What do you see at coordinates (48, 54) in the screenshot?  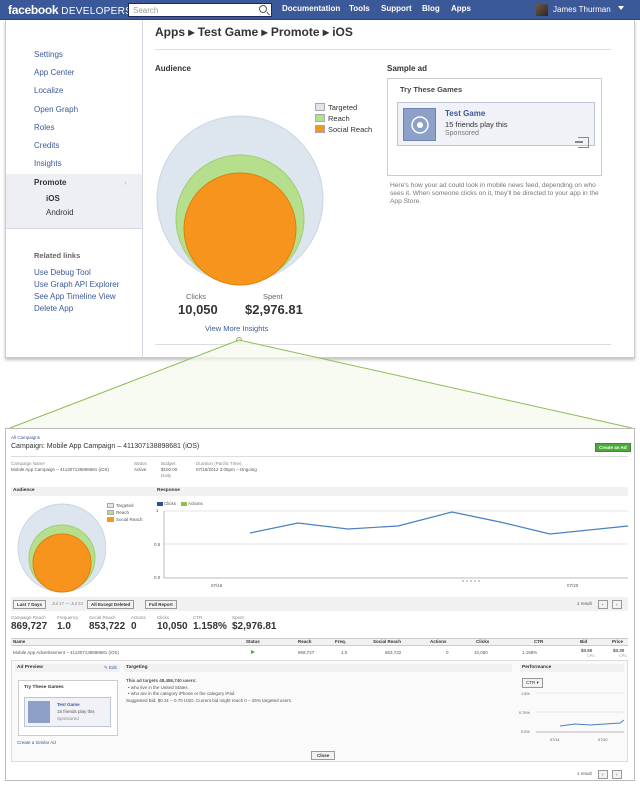 I see `nav-settings: Settings` at bounding box center [48, 54].